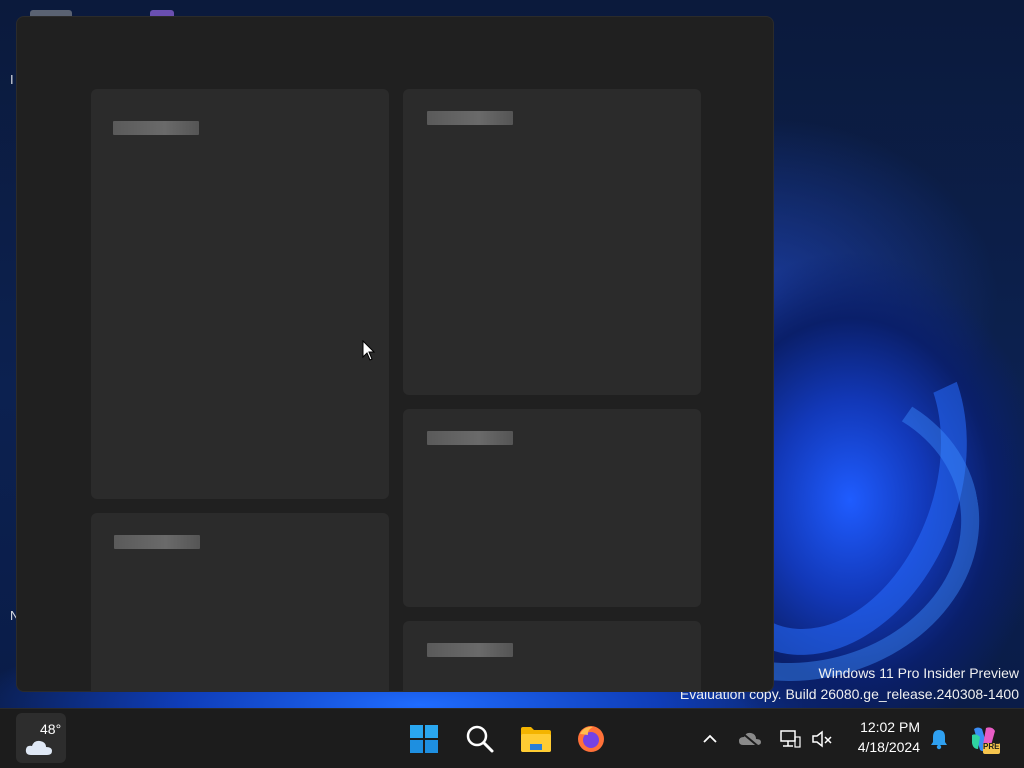 Image resolution: width=1024 pixels, height=768 pixels. I want to click on onedrive-offline-icon, so click(750, 739).